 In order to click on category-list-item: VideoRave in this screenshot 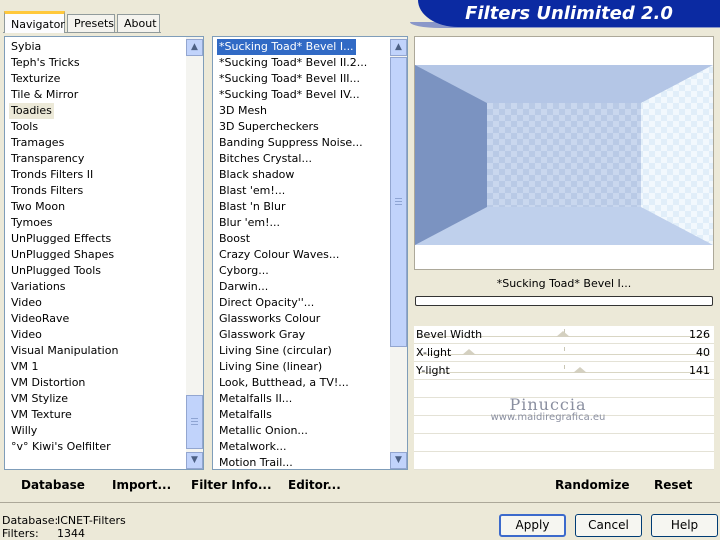, I will do `click(40, 319)`.